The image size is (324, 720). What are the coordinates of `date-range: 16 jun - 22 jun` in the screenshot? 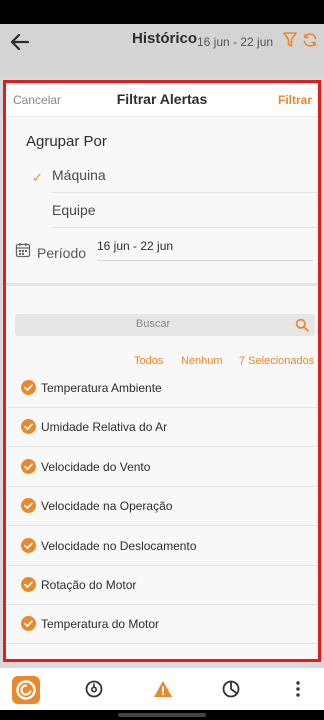 It's located at (235, 42).